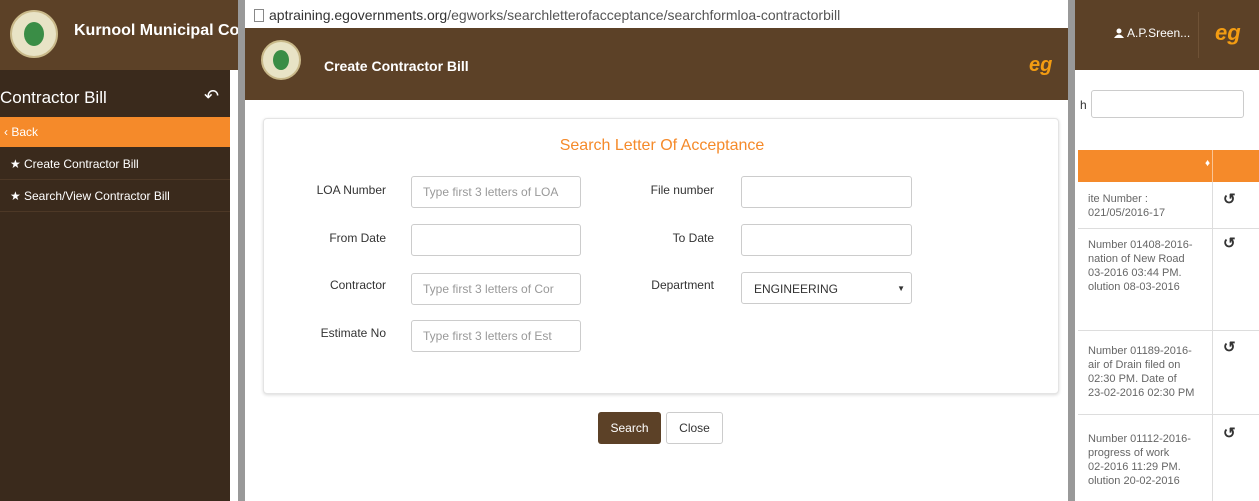 The width and height of the screenshot is (1259, 501). I want to click on sidebar-back: ‹ Back, so click(115, 132).